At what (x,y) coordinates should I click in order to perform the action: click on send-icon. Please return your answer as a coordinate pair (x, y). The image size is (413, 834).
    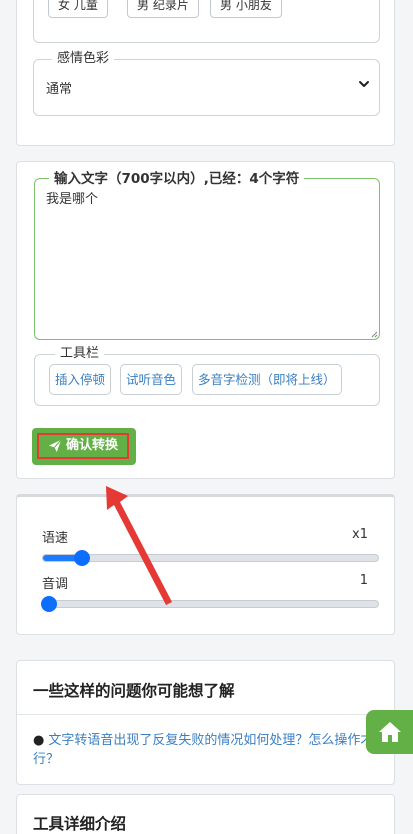
    Looking at the image, I should click on (55, 446).